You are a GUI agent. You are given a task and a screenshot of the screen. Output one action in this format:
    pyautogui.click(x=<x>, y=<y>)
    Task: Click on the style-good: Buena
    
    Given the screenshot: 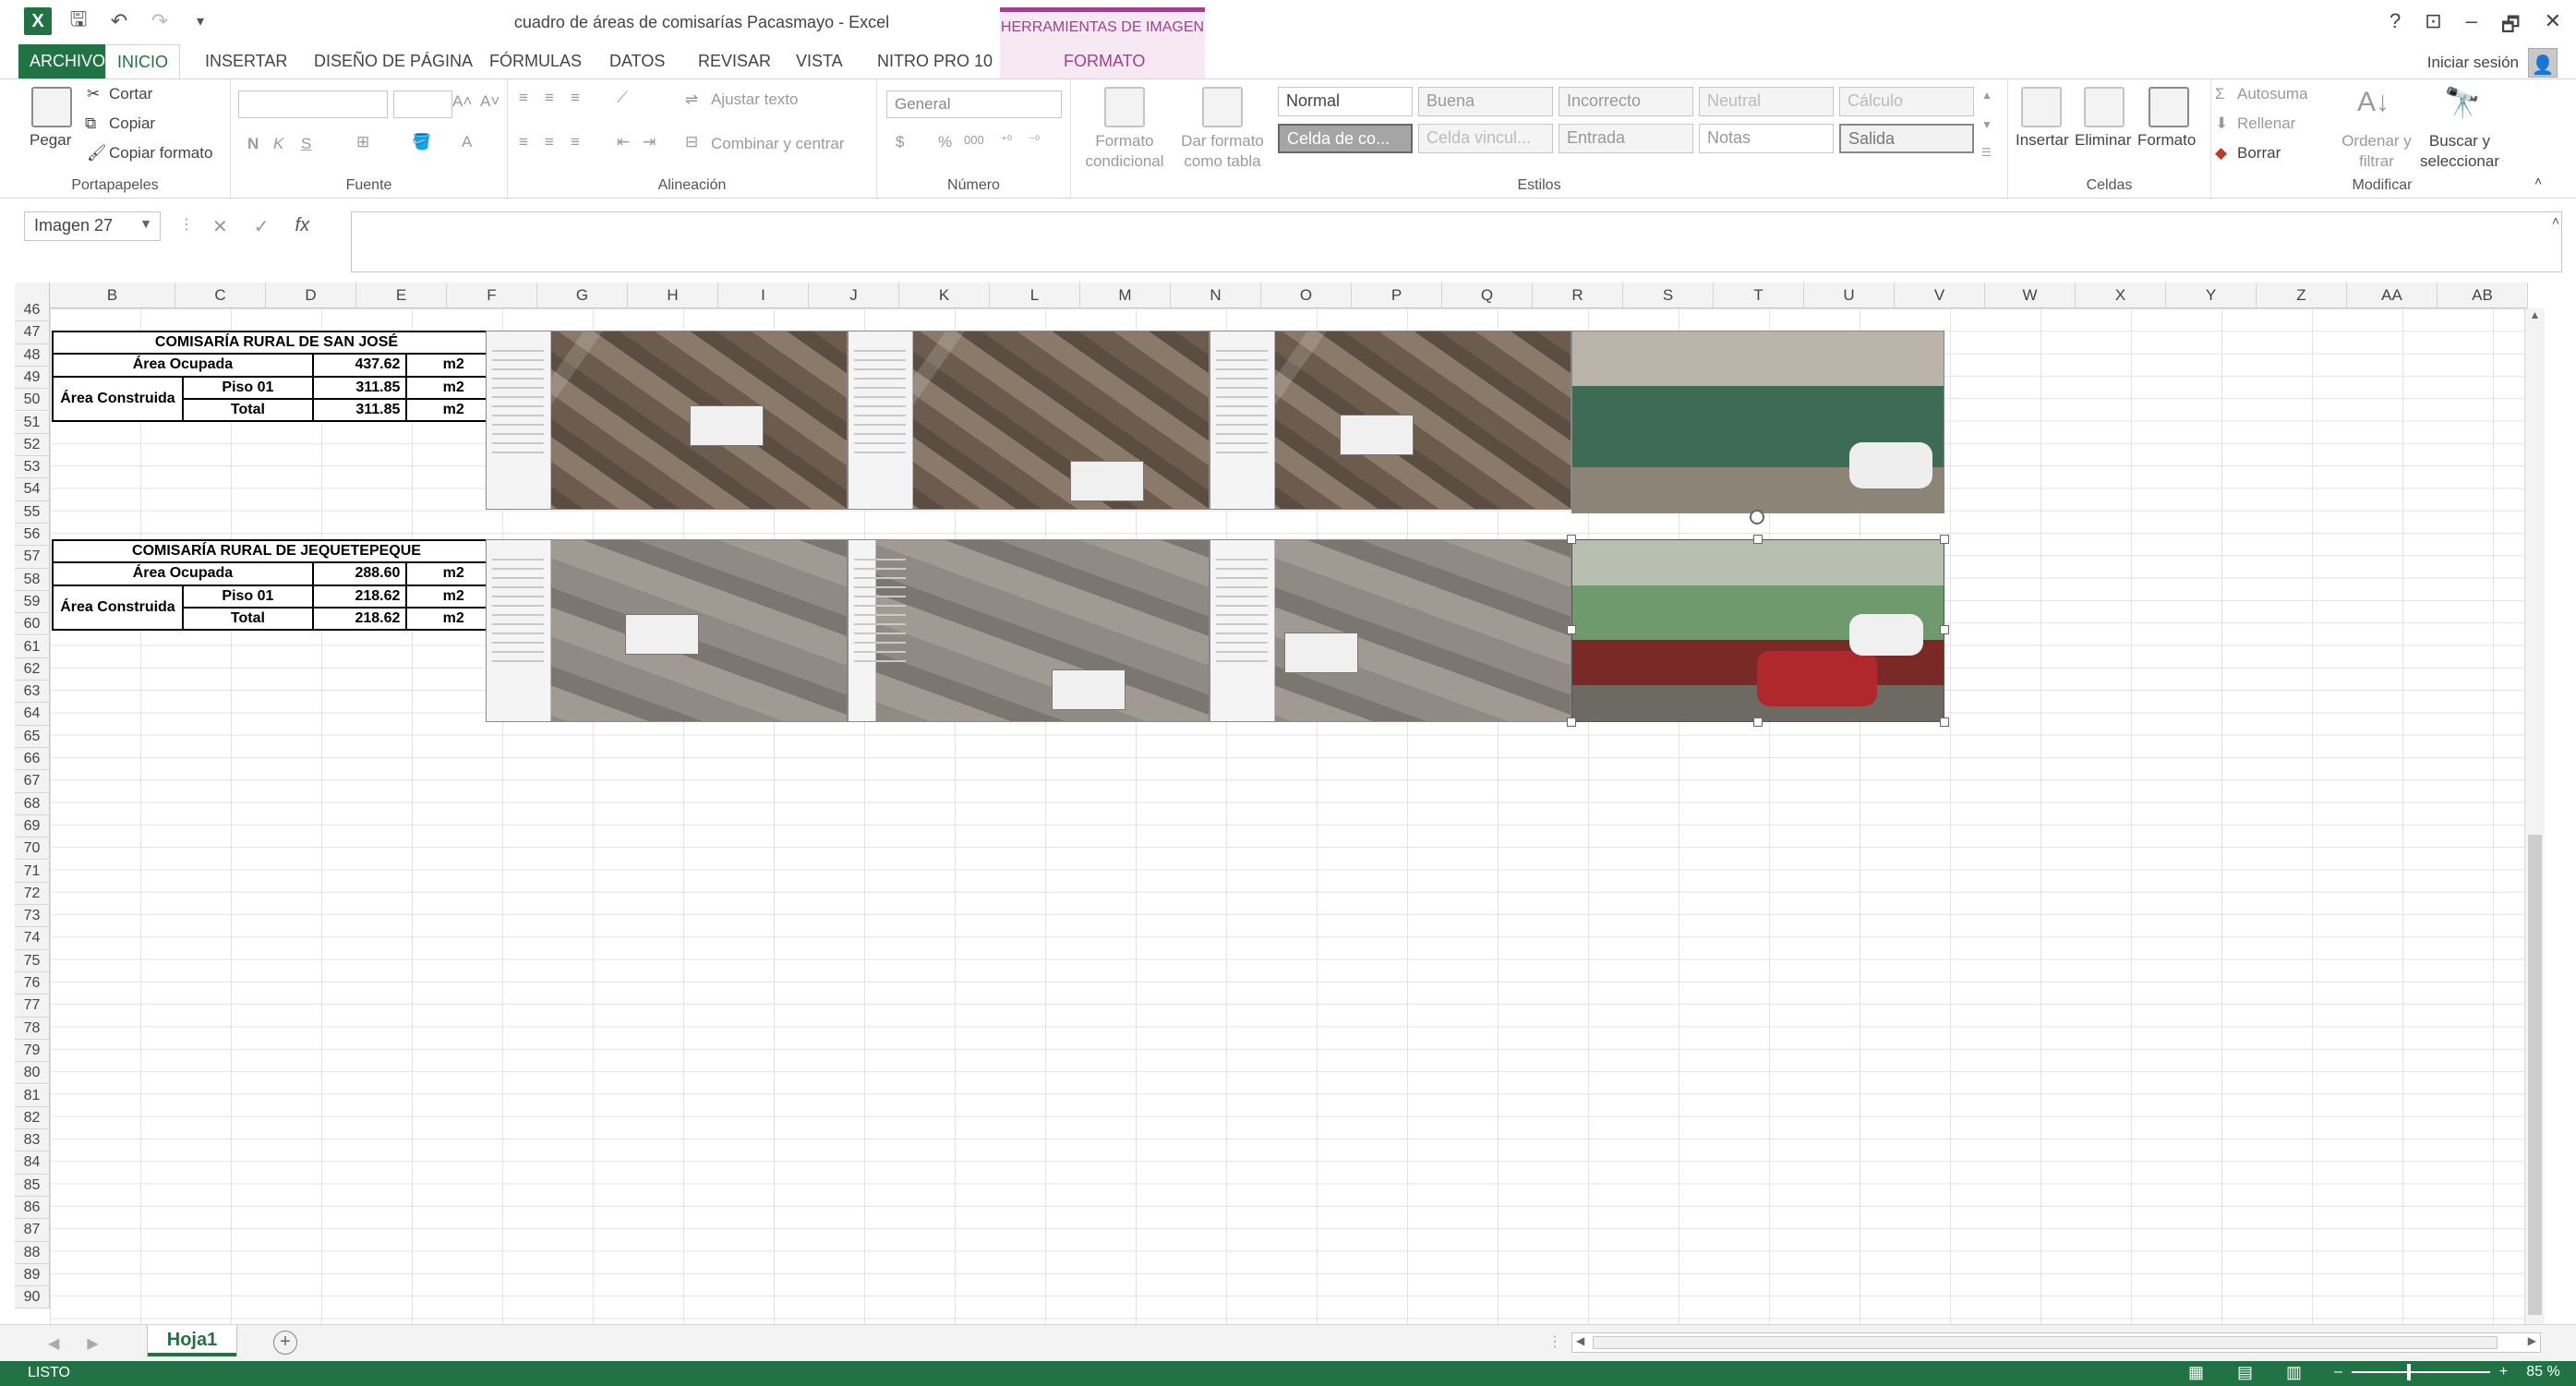 What is the action you would take?
    pyautogui.click(x=1485, y=101)
    